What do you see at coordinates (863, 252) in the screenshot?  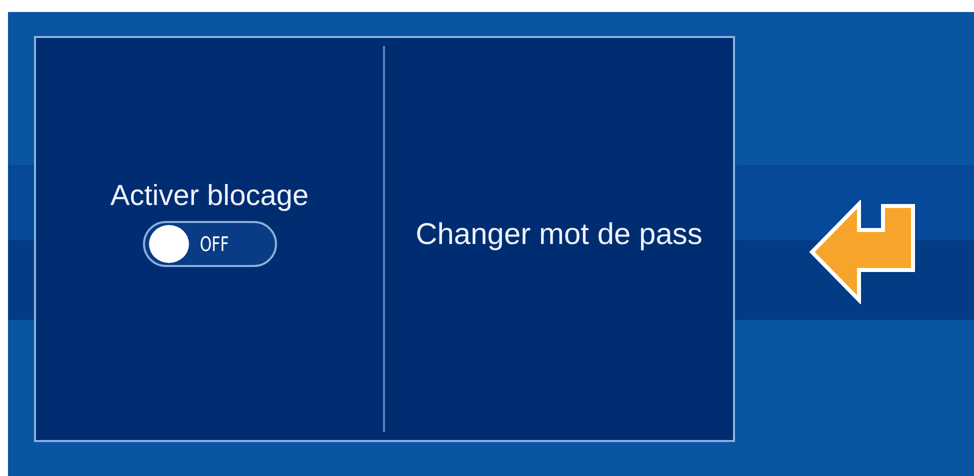 I see `return-arrow-icon` at bounding box center [863, 252].